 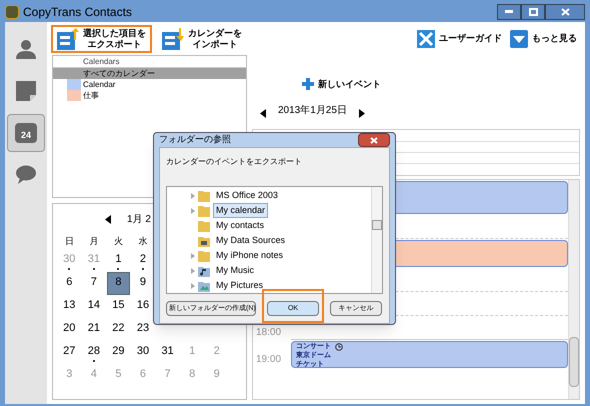 I want to click on calendar-day: 13, so click(x=69, y=306).